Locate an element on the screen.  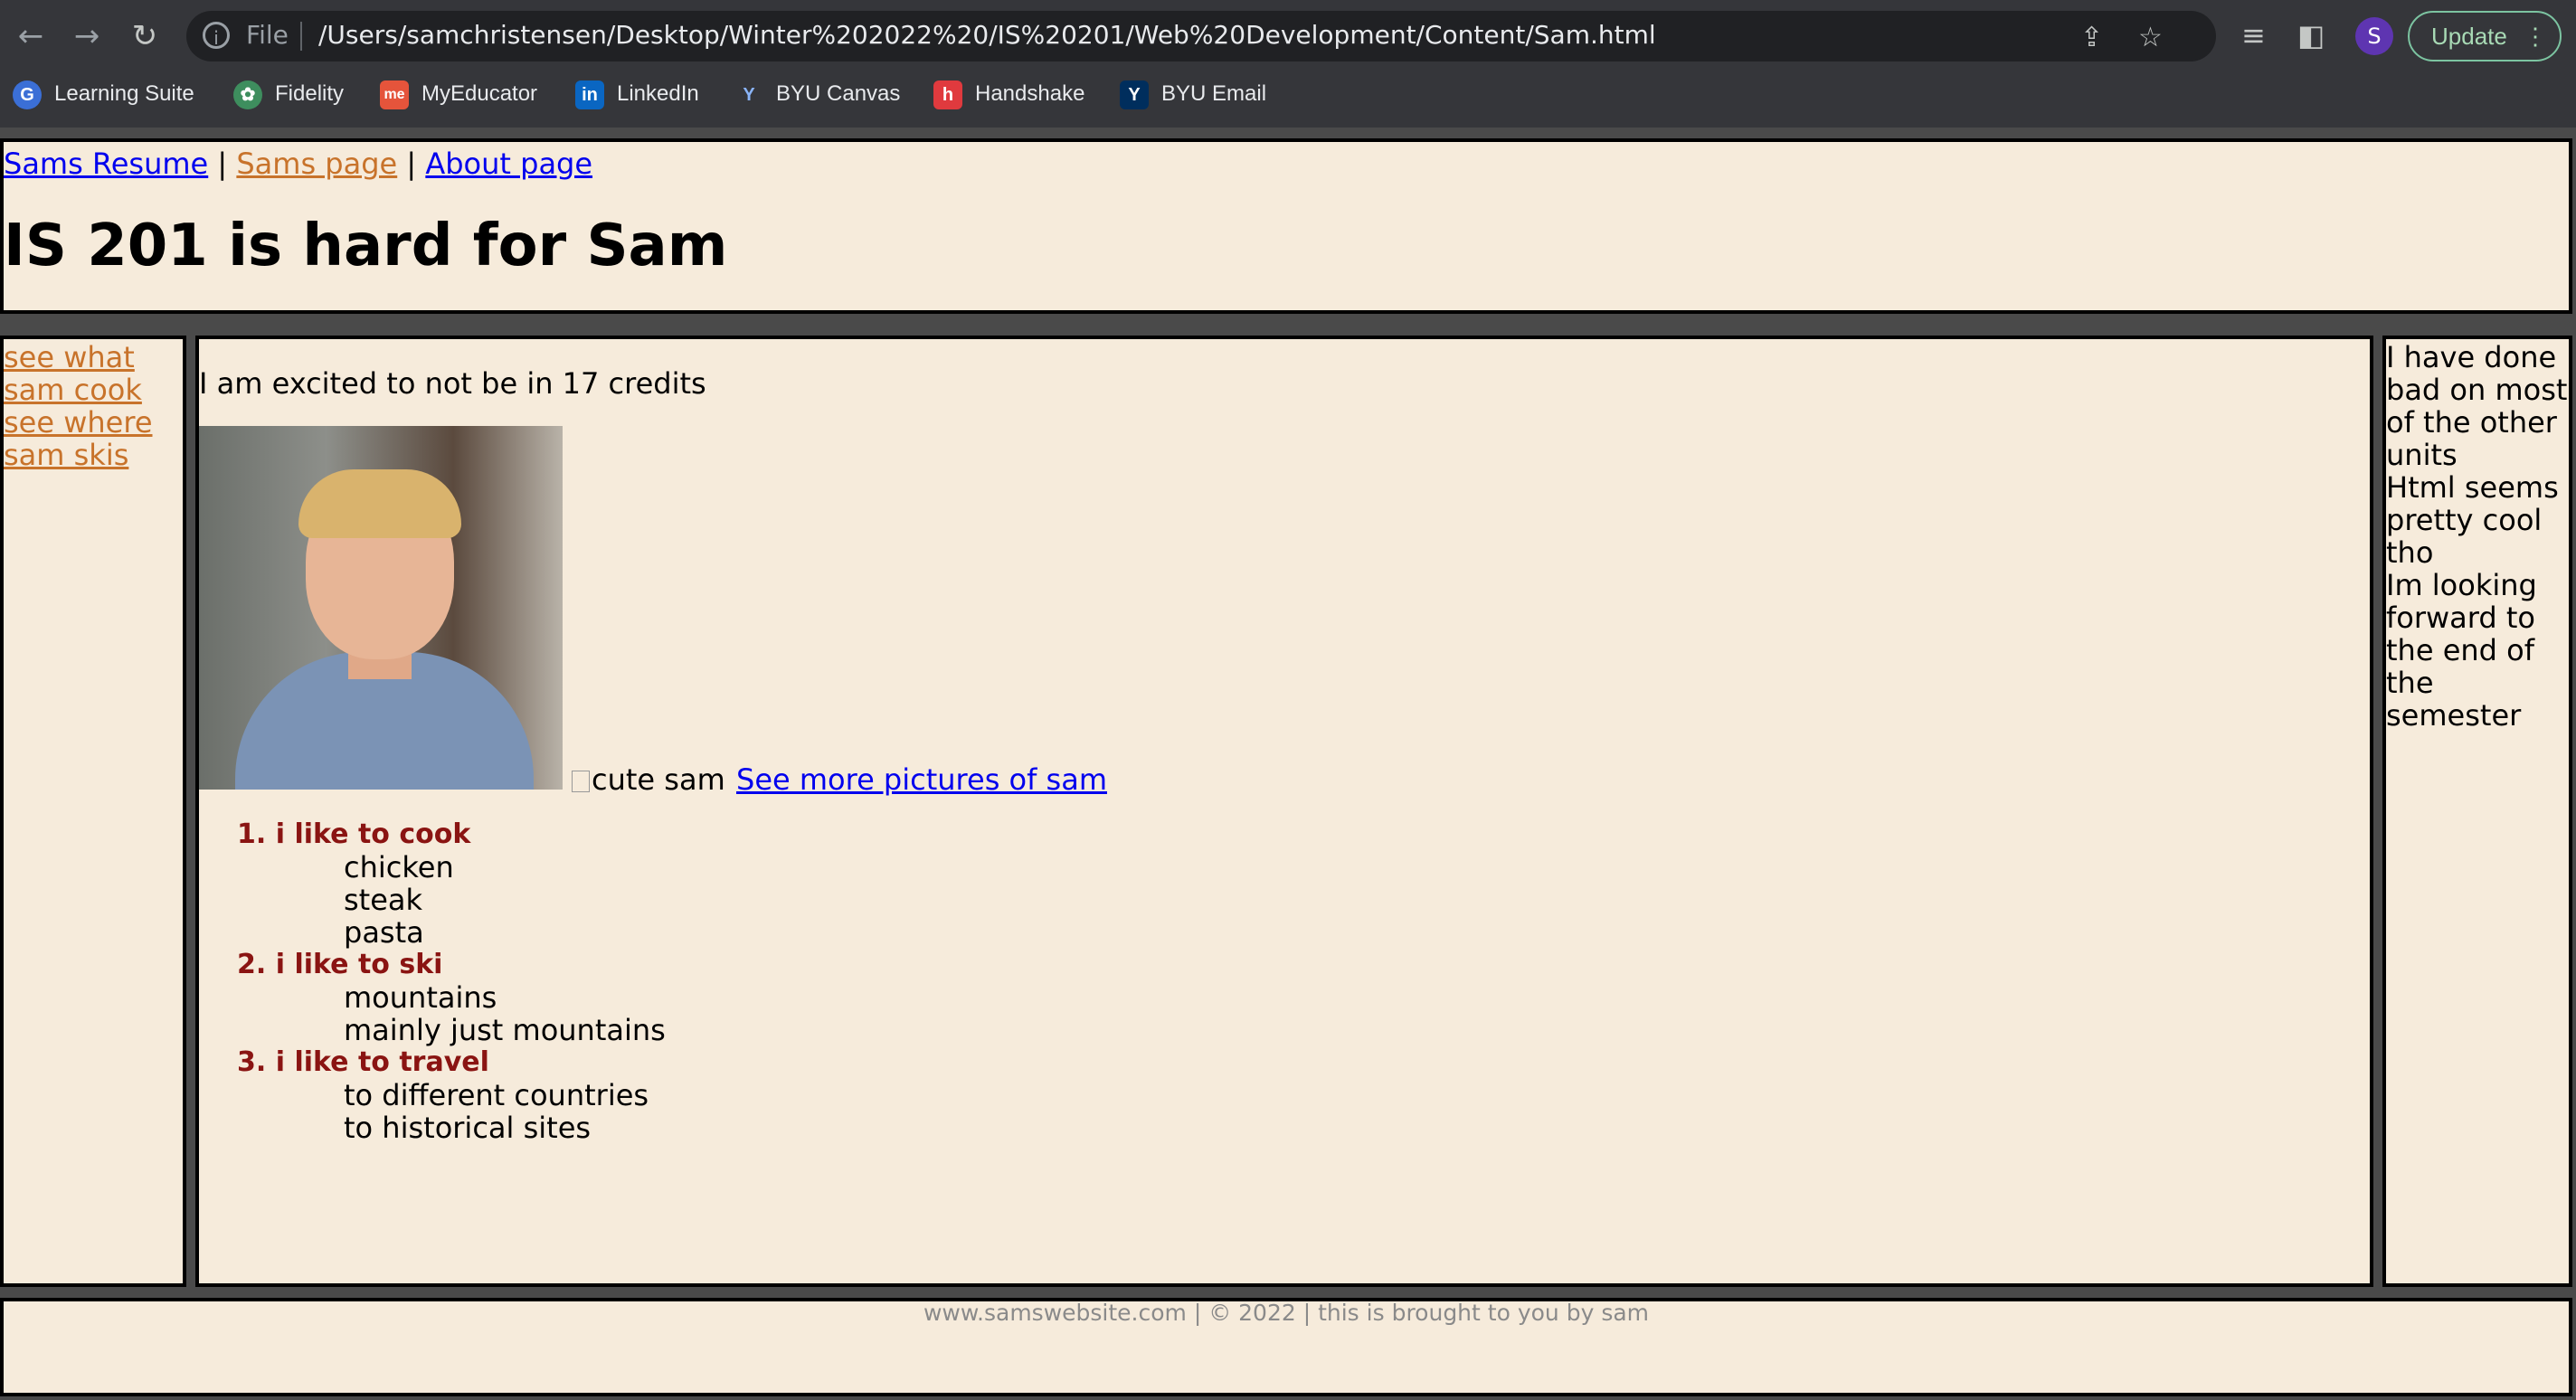
file-label: File is located at coordinates (267, 35).